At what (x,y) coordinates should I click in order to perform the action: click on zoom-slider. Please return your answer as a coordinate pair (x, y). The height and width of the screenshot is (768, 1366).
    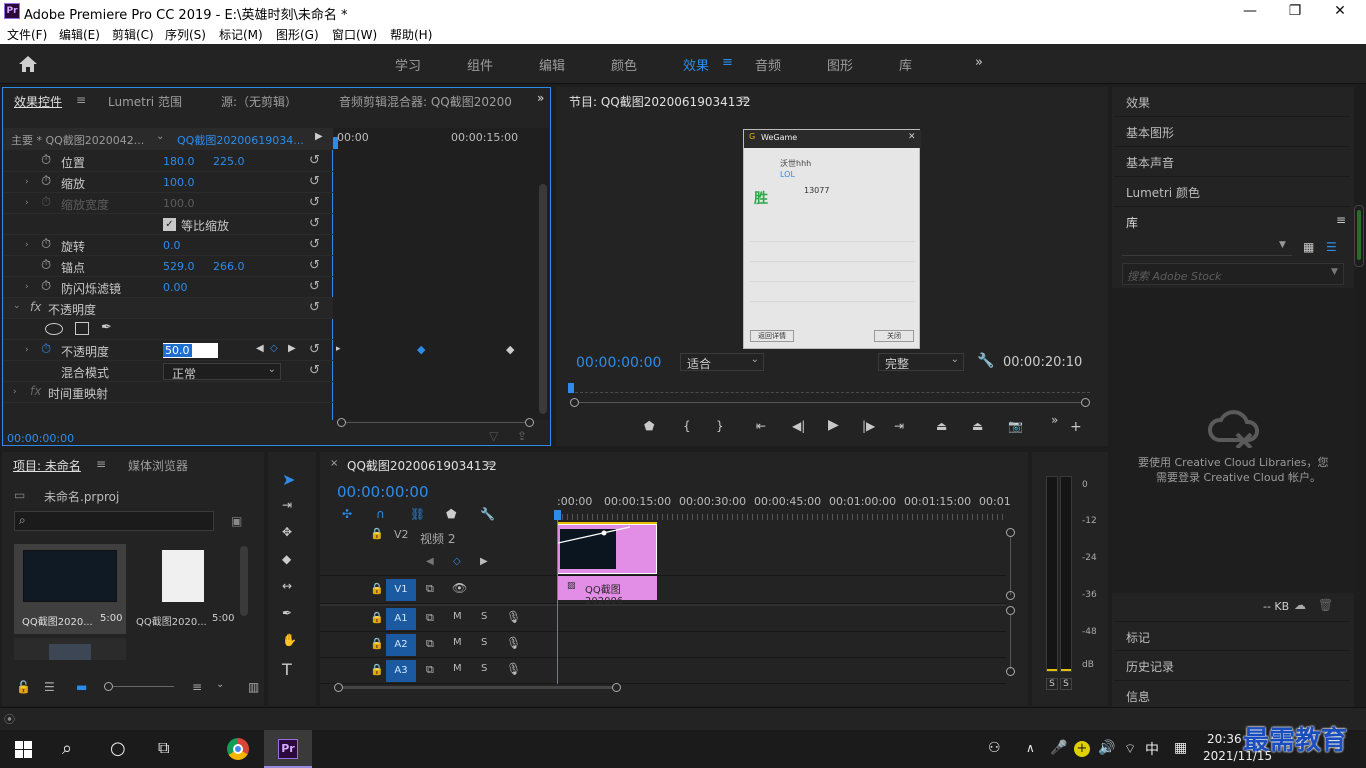
    Looking at the image, I should click on (139, 687).